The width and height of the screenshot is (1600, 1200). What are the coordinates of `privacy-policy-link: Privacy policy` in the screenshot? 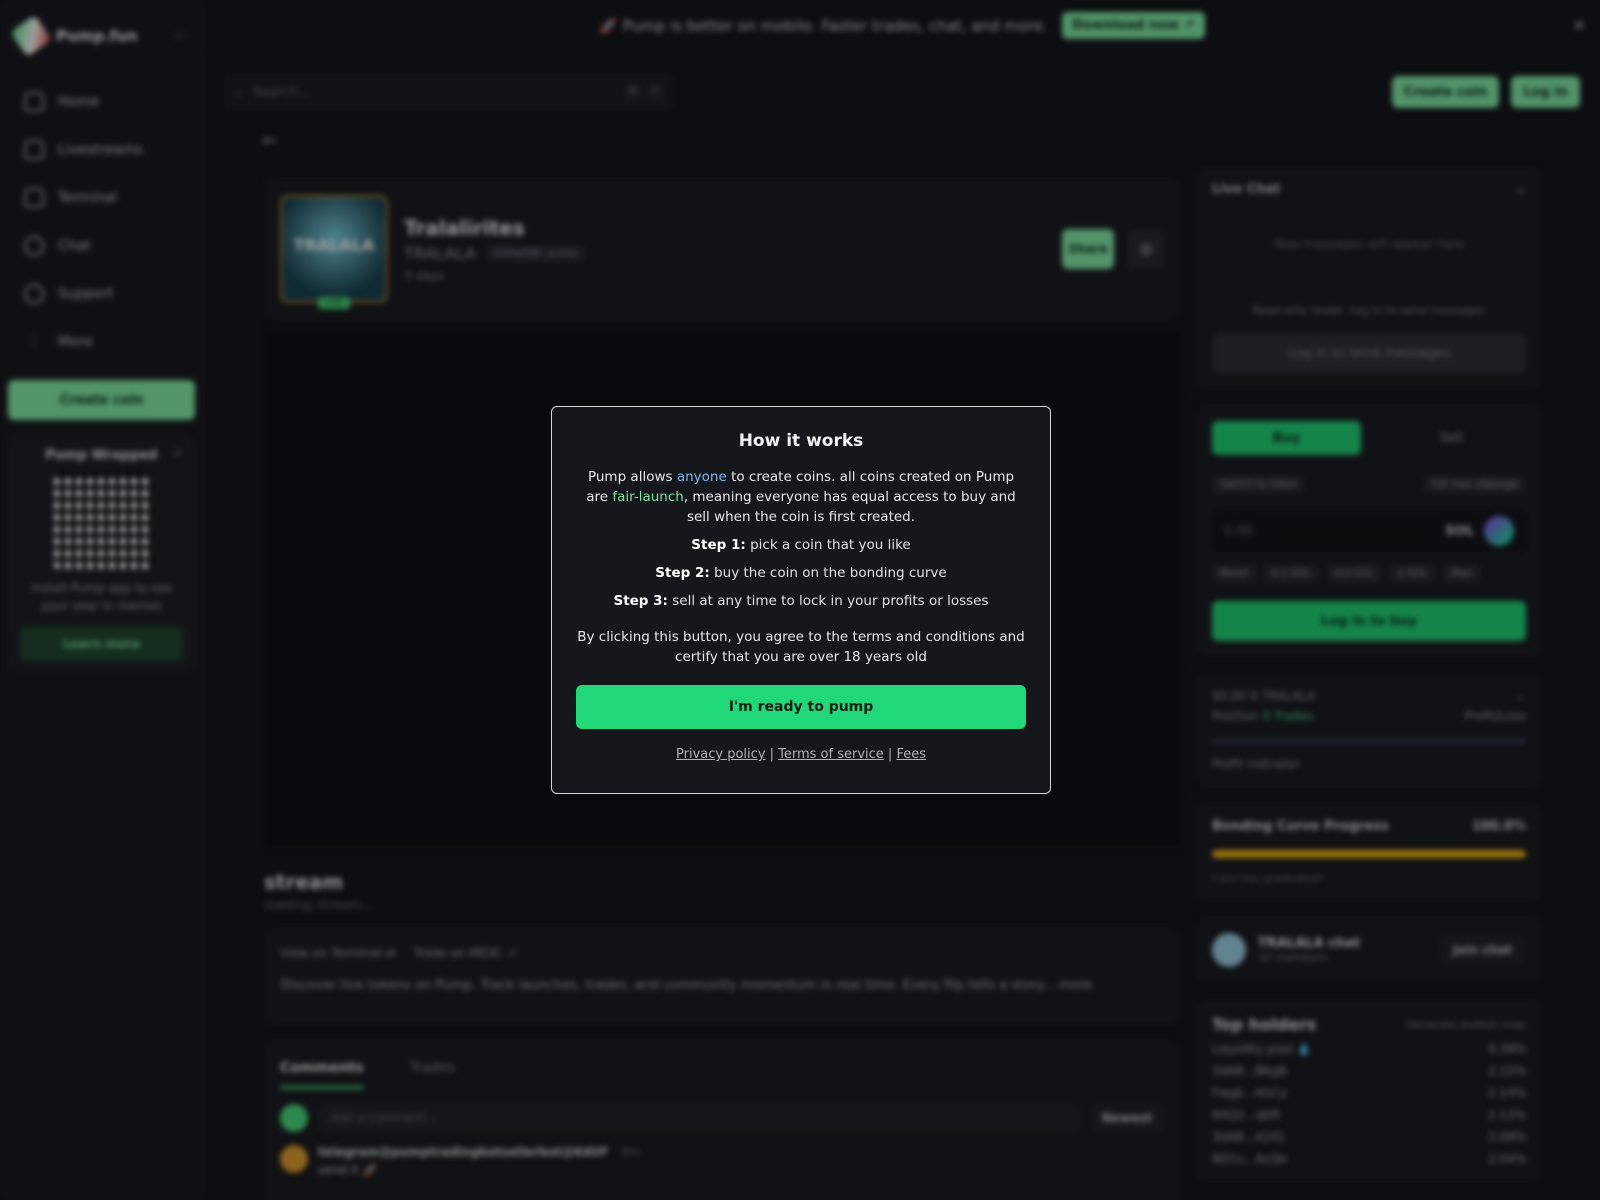 It's located at (720, 754).